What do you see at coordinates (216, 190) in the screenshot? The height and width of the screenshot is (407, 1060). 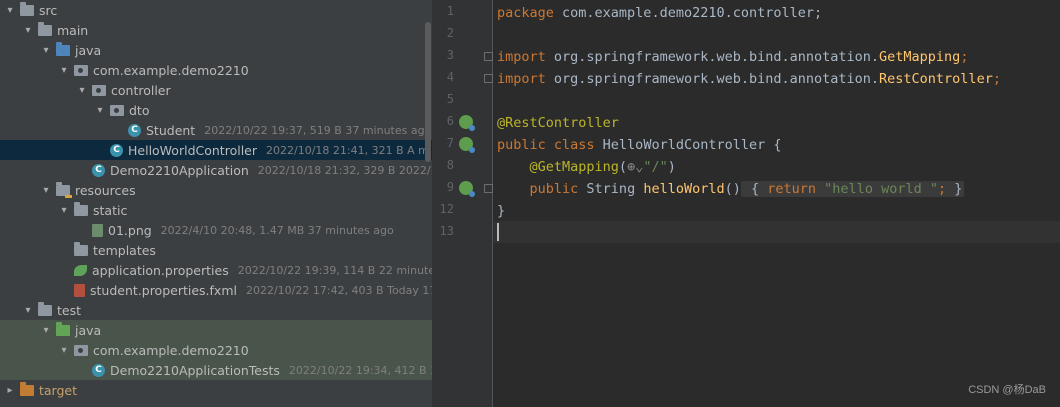 I see `tree-item: ▾ resources` at bounding box center [216, 190].